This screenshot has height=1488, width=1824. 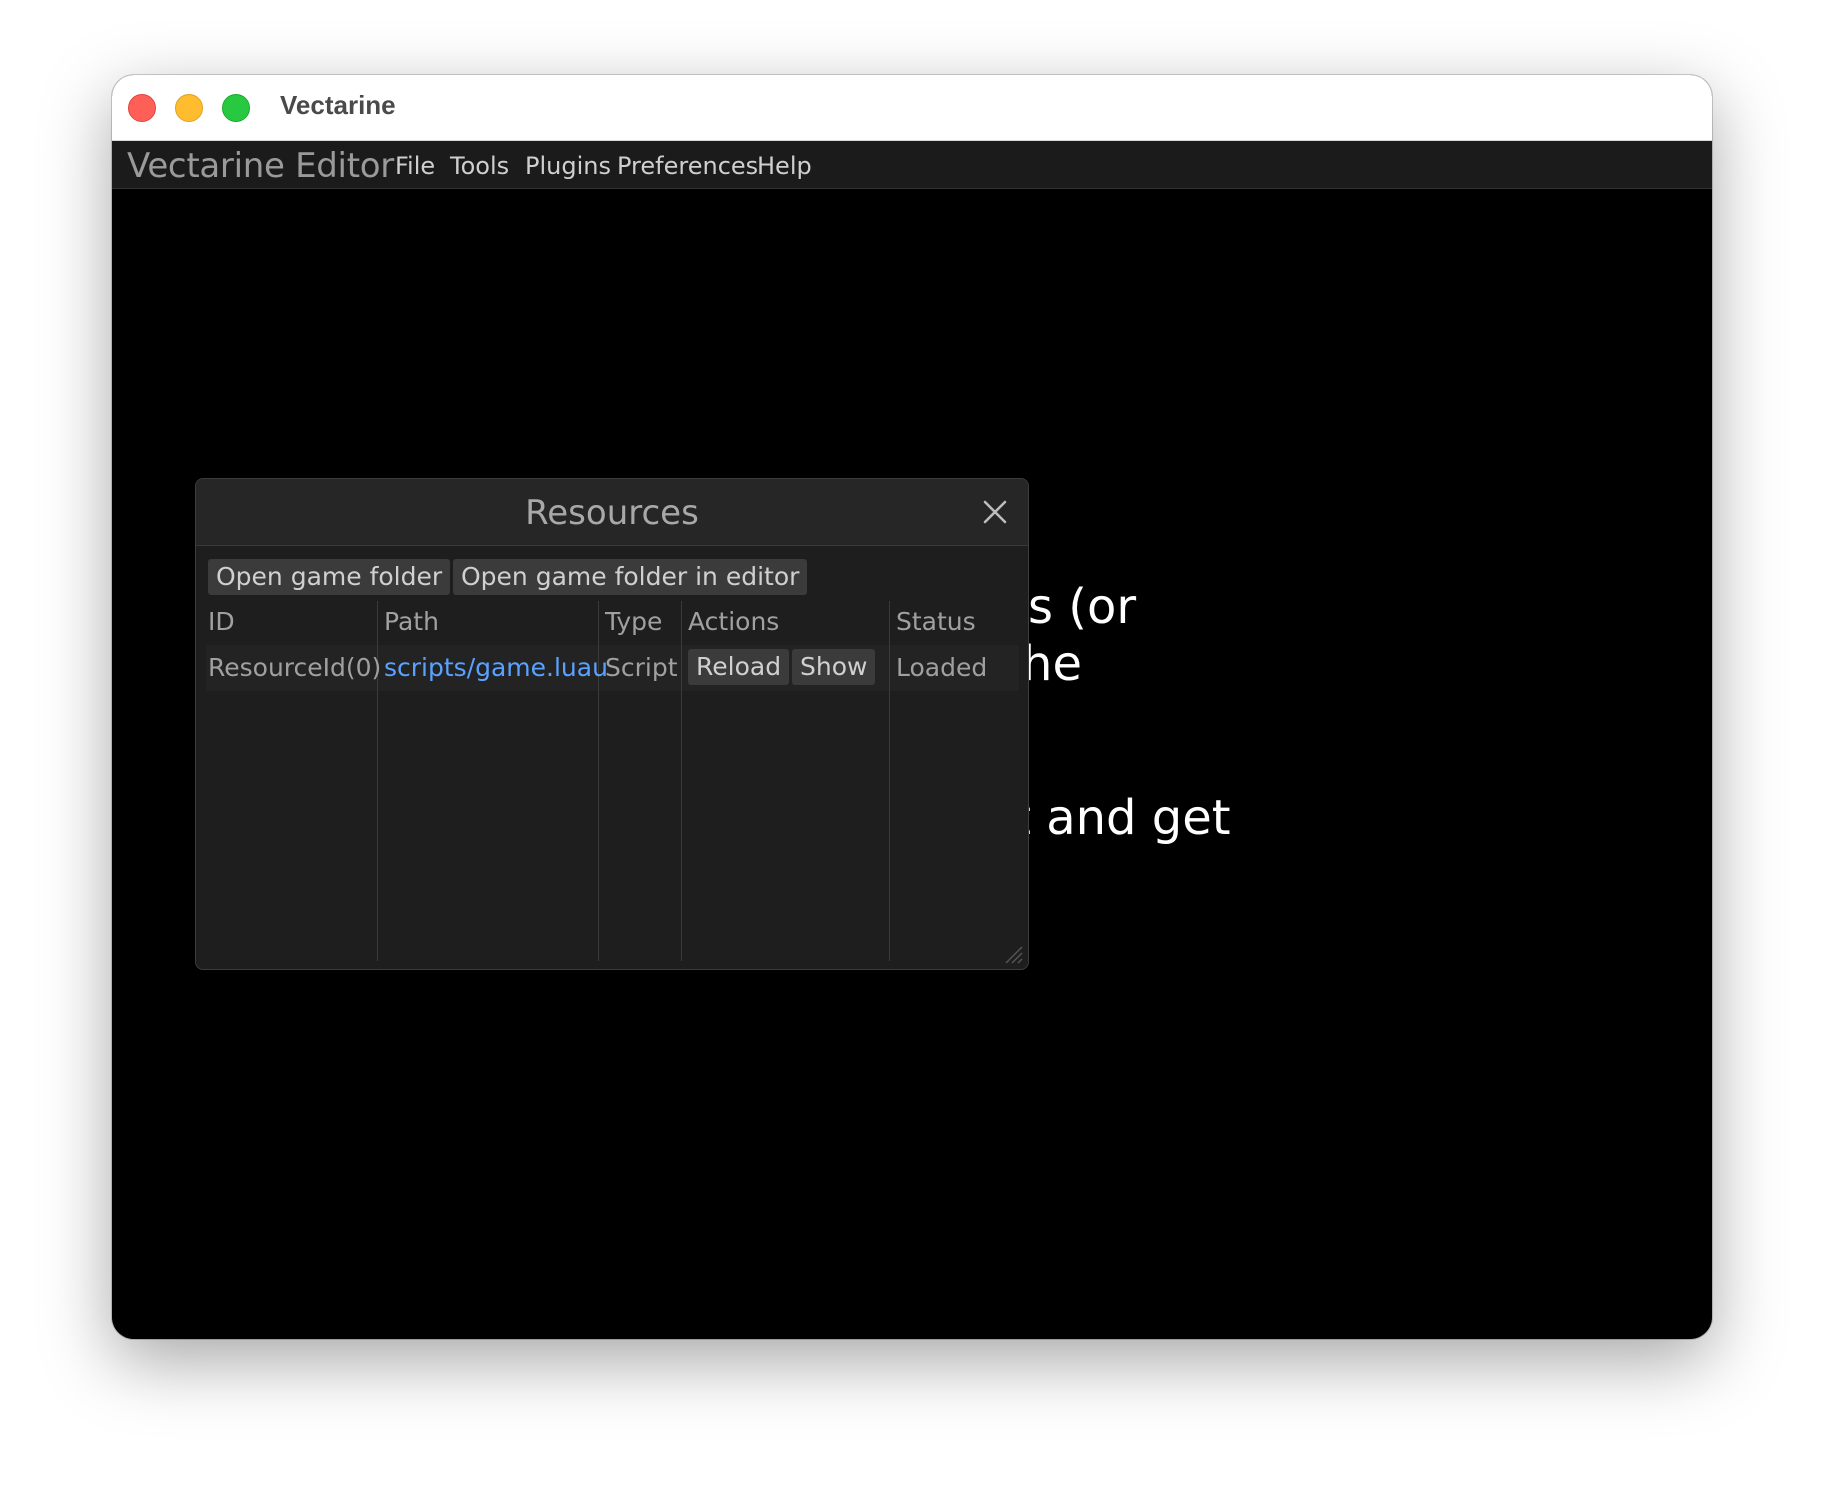 I want to click on window-title: Vectarine, so click(x=338, y=105).